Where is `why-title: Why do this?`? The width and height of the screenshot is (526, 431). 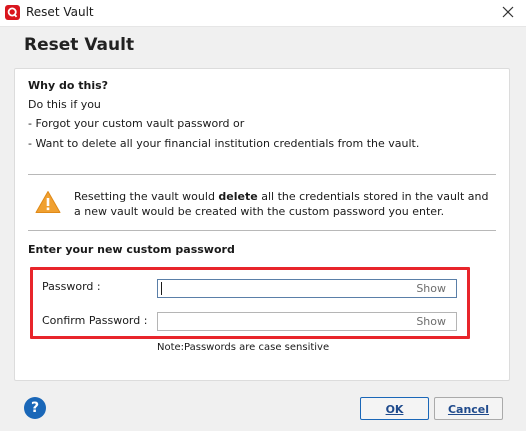
why-title: Why do this? is located at coordinates (68, 85).